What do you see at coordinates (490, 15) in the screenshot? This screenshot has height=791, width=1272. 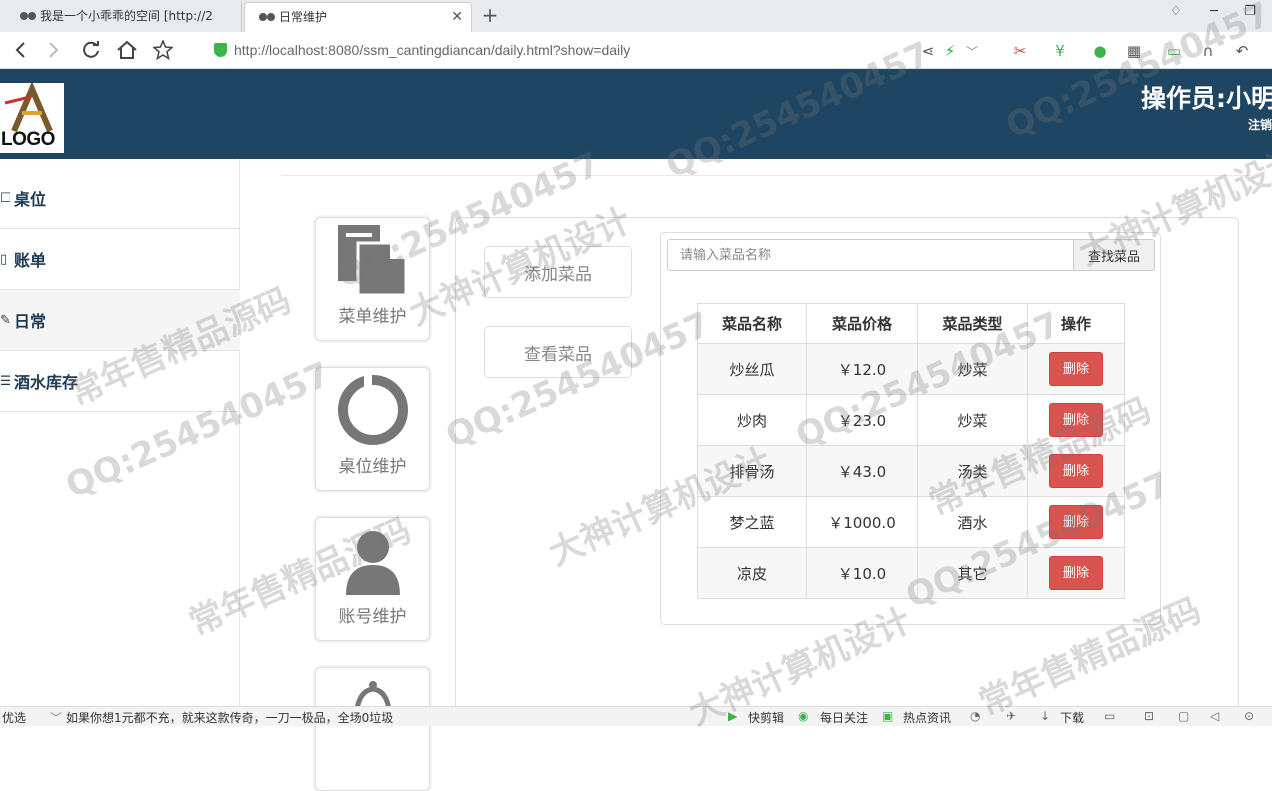 I see `new-tab-icon: +` at bounding box center [490, 15].